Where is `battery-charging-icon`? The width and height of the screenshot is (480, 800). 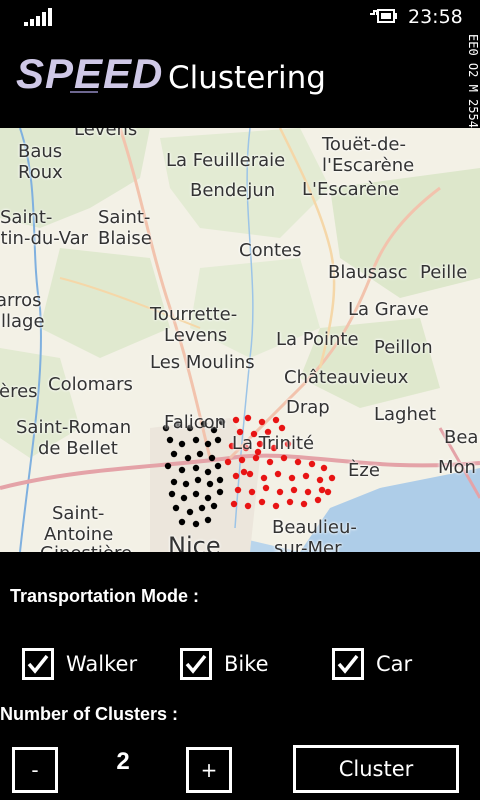 battery-charging-icon is located at coordinates (383, 16).